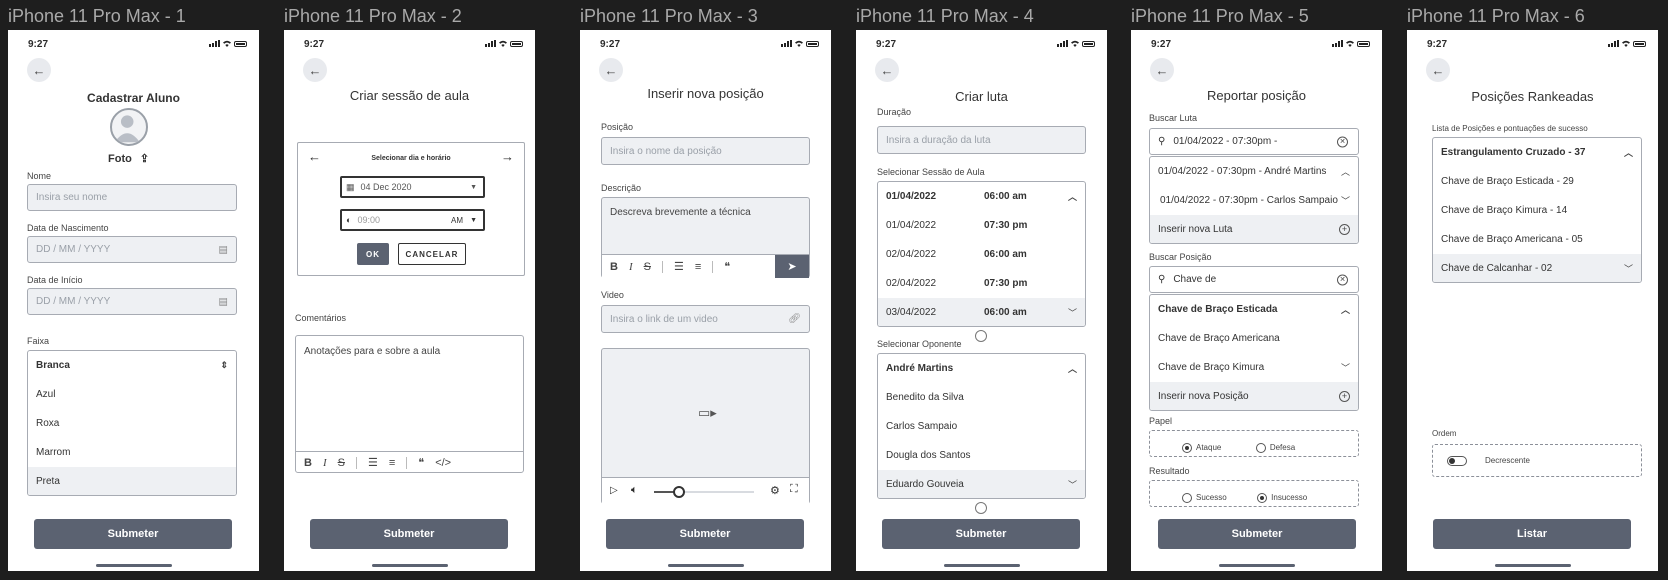  What do you see at coordinates (981, 397) in the screenshot?
I see `list-item: Benedito da Silva` at bounding box center [981, 397].